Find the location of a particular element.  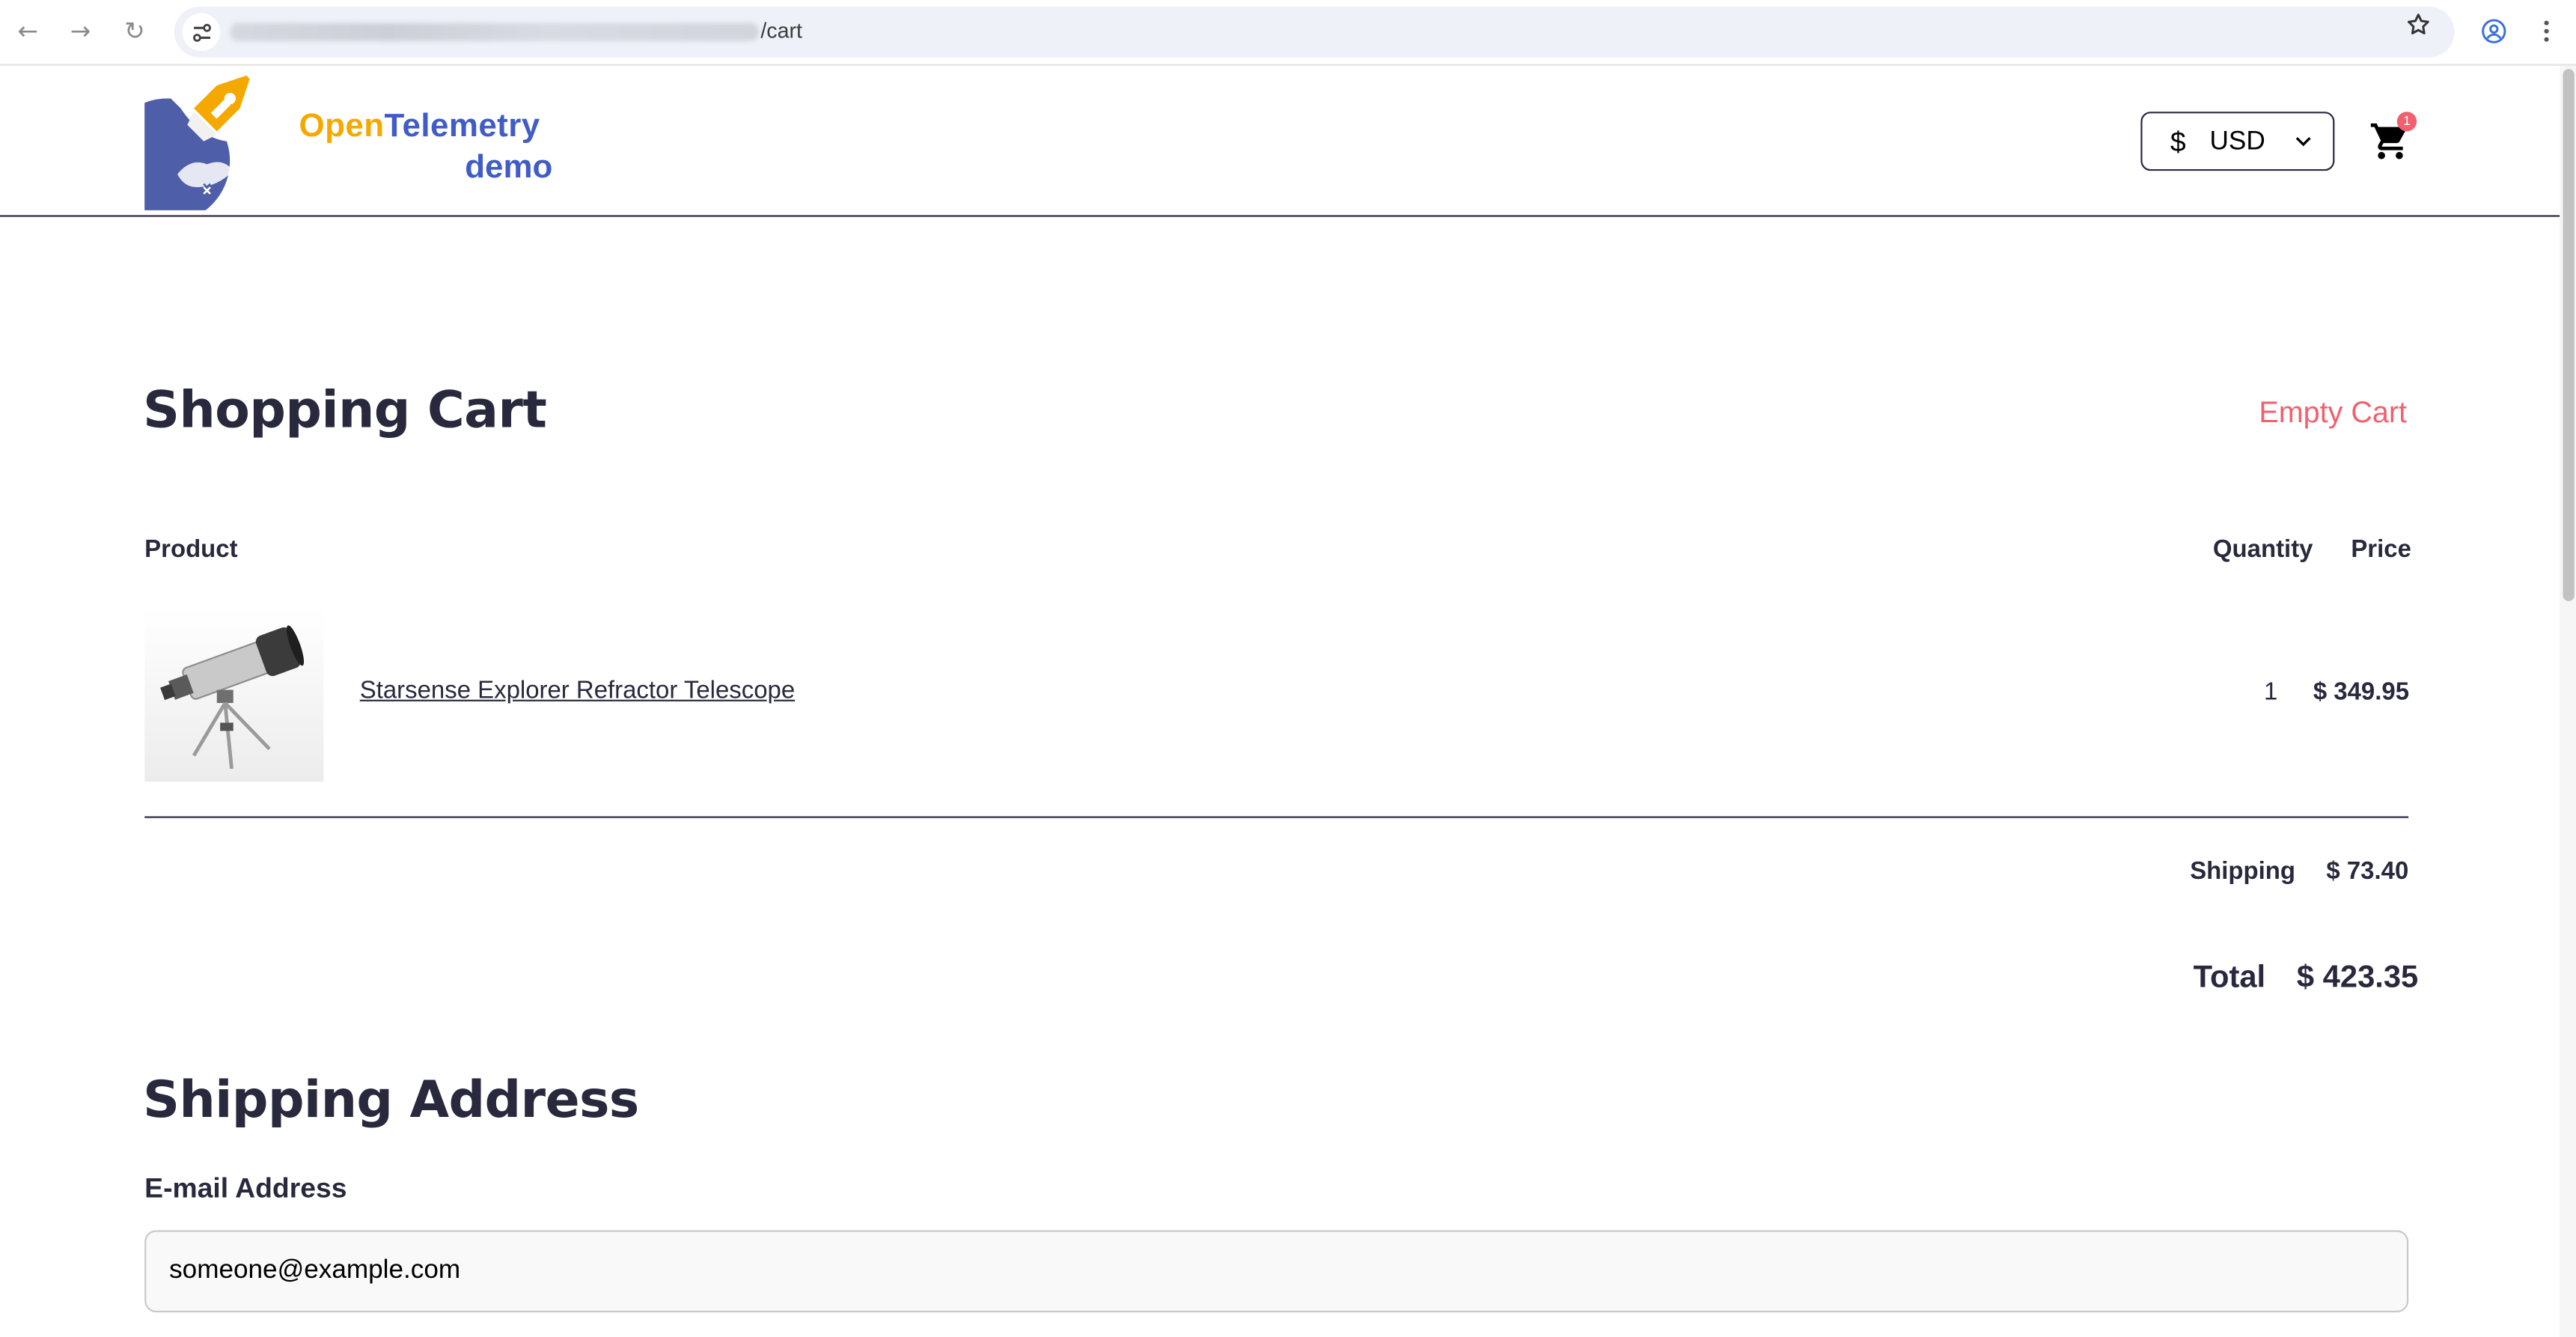

email-label: E-mail Address is located at coordinates (245, 1188).